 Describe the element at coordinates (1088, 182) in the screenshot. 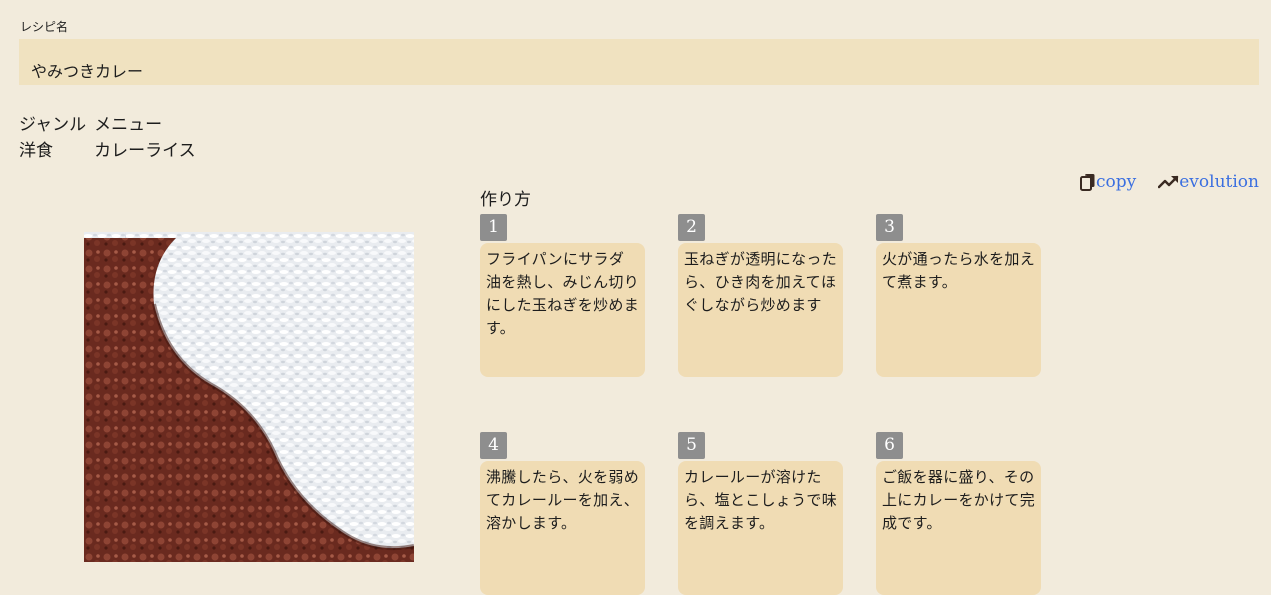

I see `copy-icon` at that location.